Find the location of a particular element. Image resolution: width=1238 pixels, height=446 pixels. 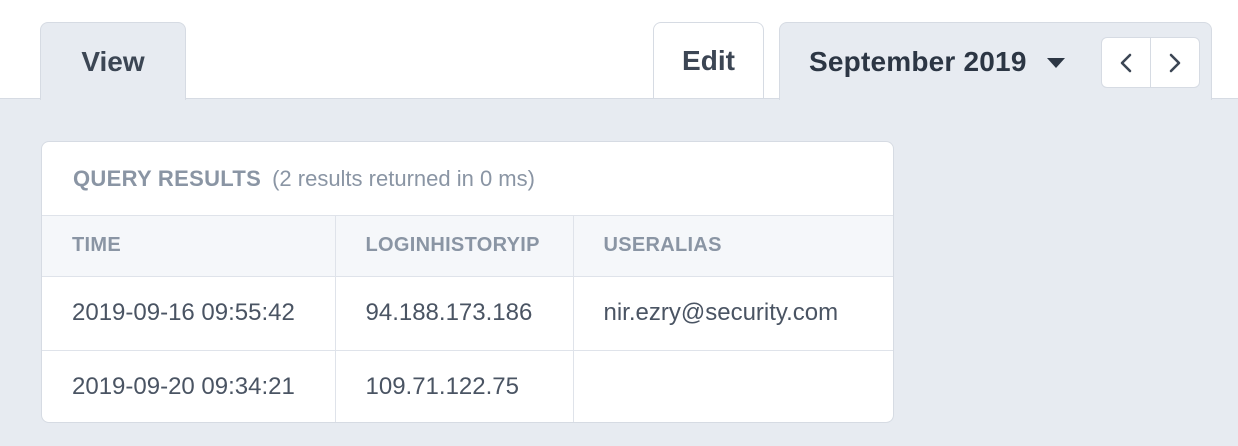

chevron-right-icon is located at coordinates (1175, 62).